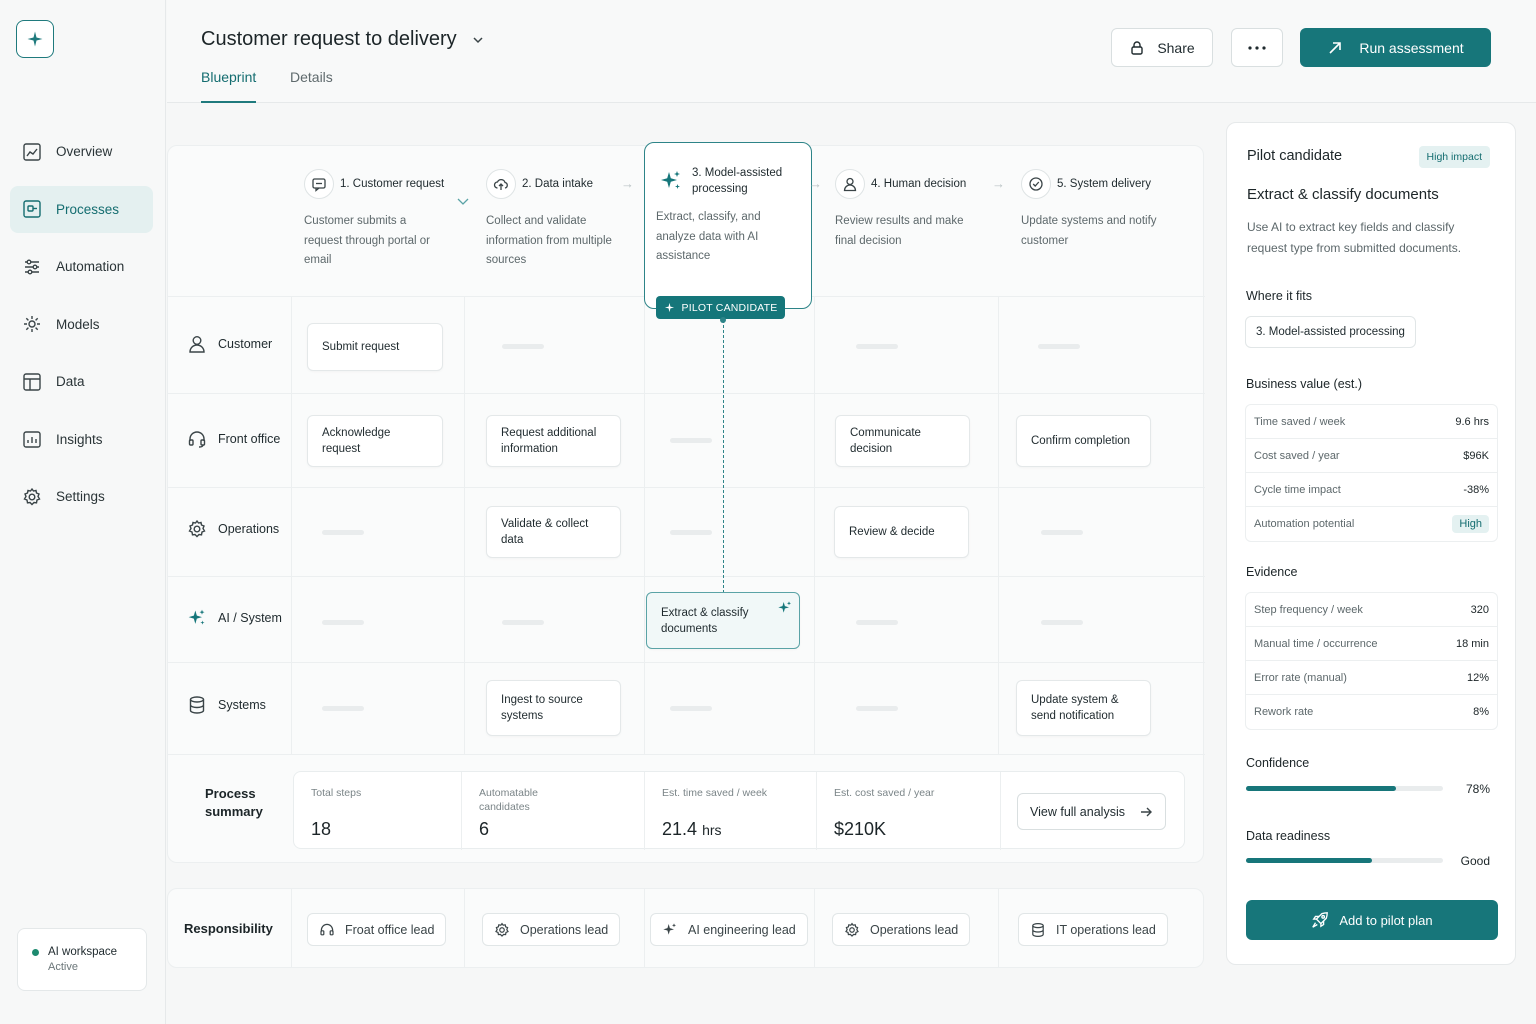 Image resolution: width=1536 pixels, height=1024 pixels. What do you see at coordinates (242, 705) in the screenshot?
I see `lane-label: Systems` at bounding box center [242, 705].